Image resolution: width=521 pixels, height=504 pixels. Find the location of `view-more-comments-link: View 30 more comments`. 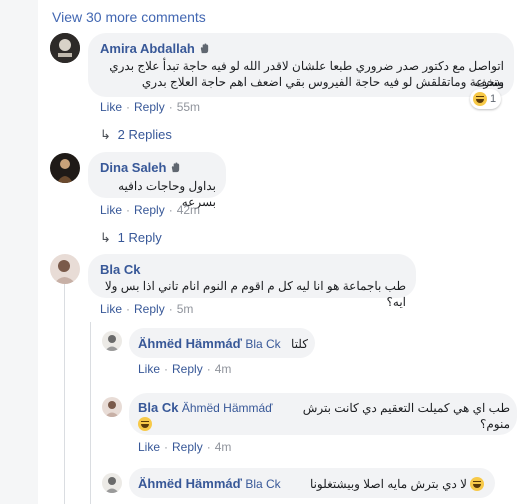

view-more-comments-link: View 30 more comments is located at coordinates (129, 17).